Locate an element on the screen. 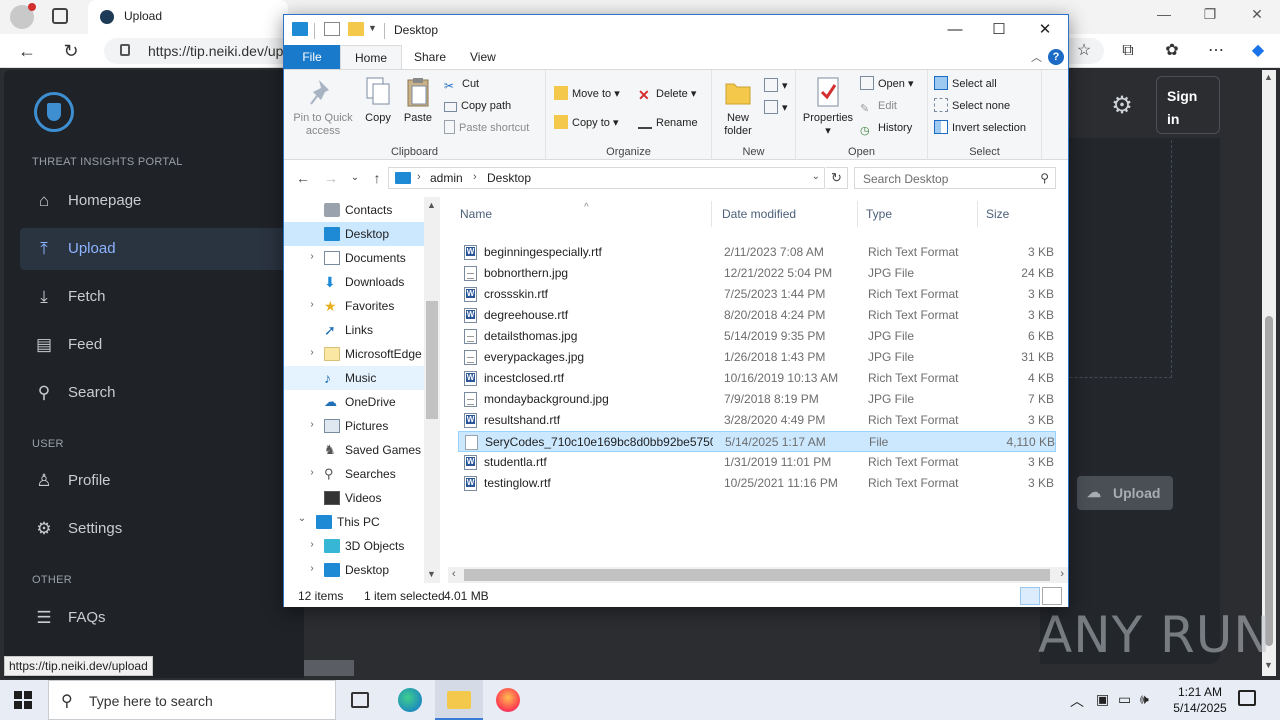 This screenshot has width=1280, height=720. tree-item-3d-objects: › 3D Objects is located at coordinates (354, 546).